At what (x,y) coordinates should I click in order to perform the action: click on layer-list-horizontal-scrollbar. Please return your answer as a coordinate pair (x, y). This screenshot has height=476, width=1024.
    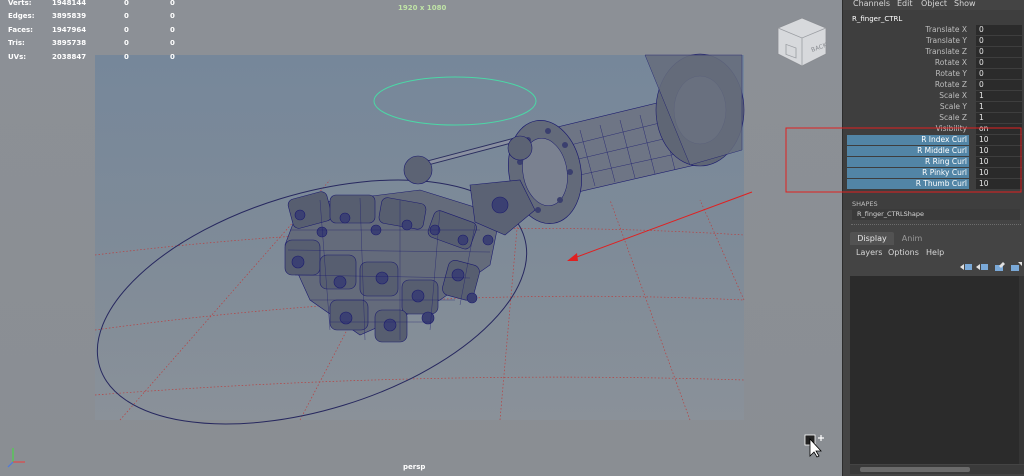
    Looking at the image, I should click on (937, 469).